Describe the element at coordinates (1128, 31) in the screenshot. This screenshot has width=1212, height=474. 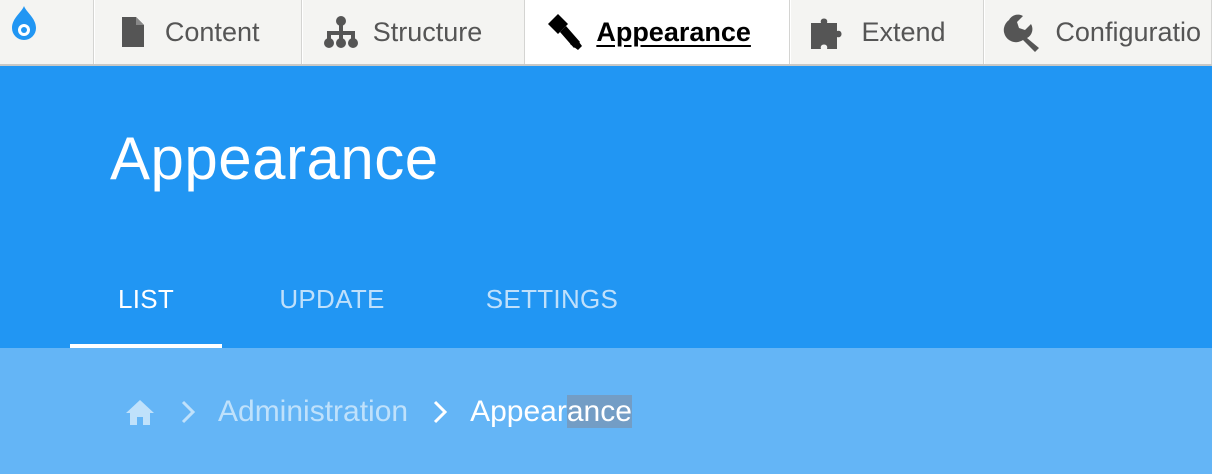
I see `toolbar-item-label: Configuratio` at that location.